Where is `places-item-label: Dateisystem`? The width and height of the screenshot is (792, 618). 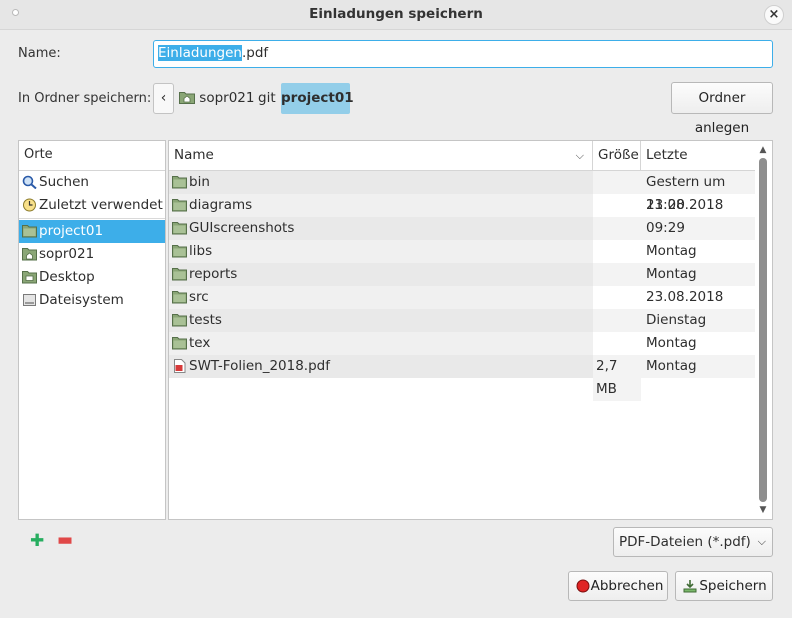 places-item-label: Dateisystem is located at coordinates (81, 300).